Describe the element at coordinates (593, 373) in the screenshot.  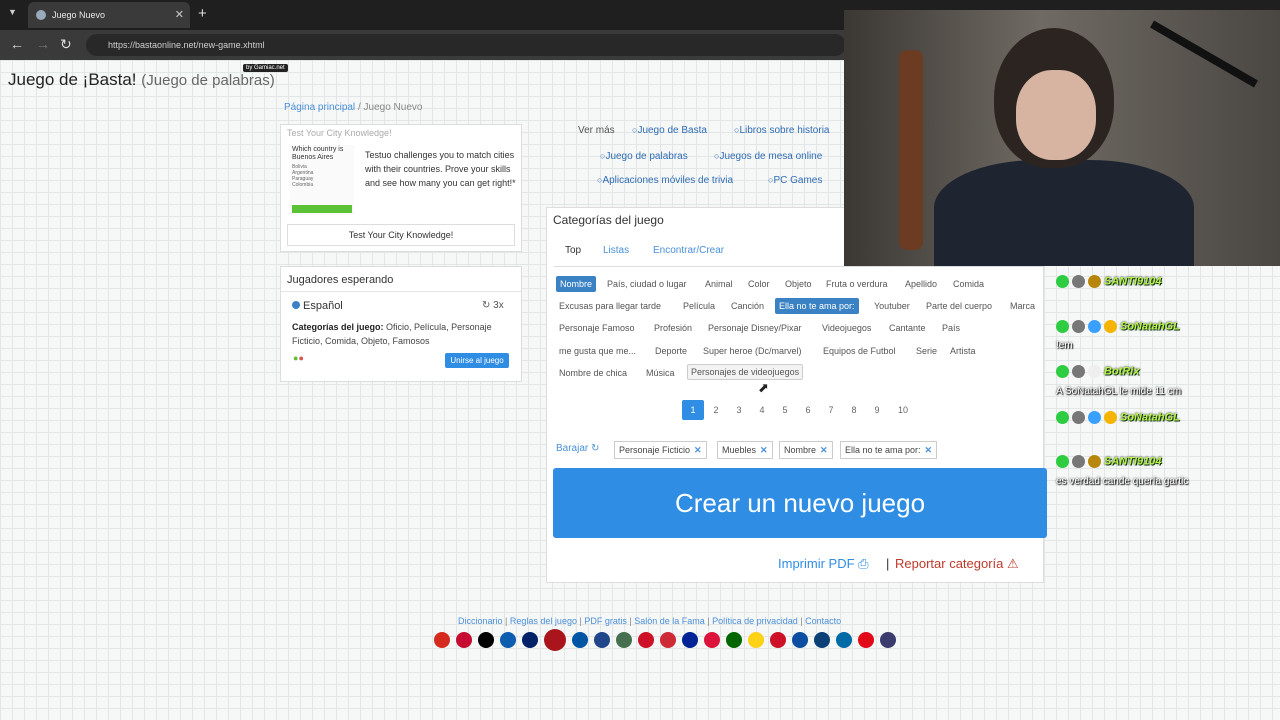
I see `category-chip: Nombre de chica` at that location.